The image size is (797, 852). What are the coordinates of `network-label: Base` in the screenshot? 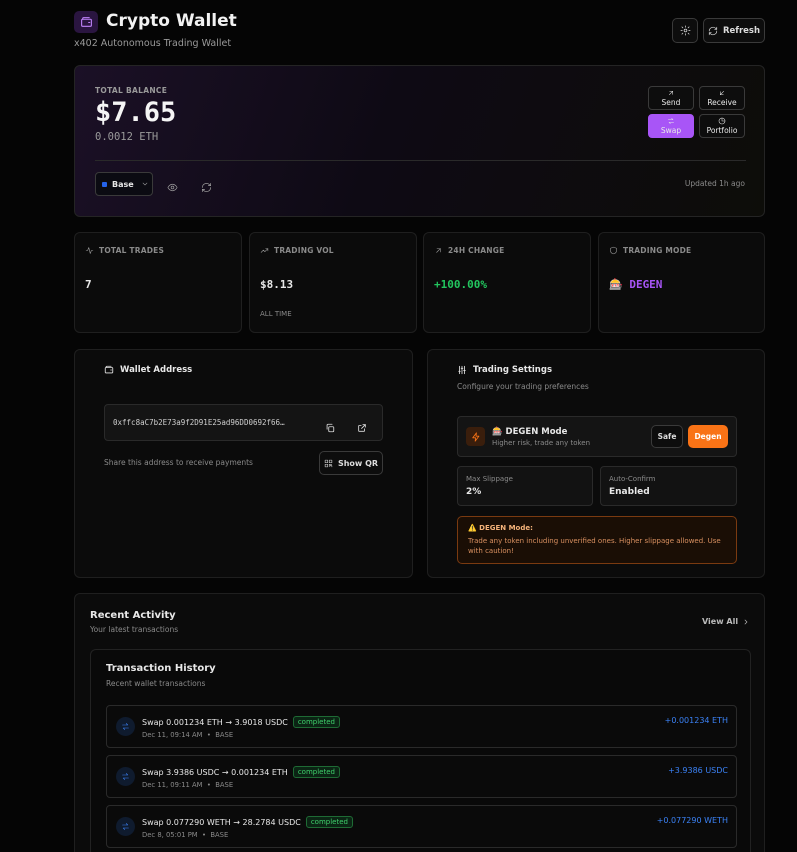 It's located at (123, 184).